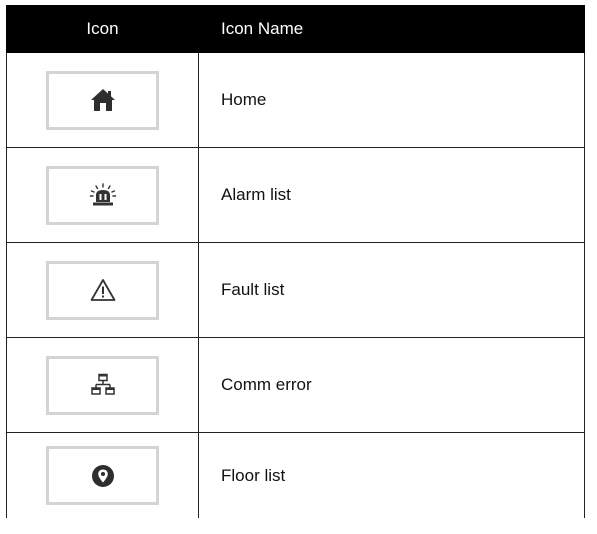 The image size is (597, 534). I want to click on alarm-beacon-icon, so click(102, 194).